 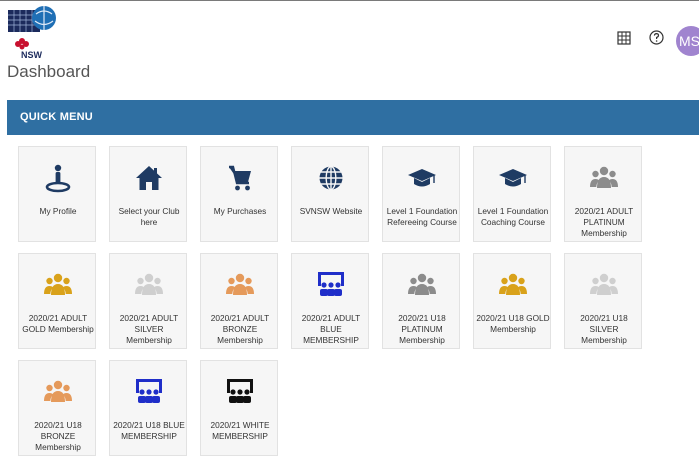 I want to click on quick-menu-tile: My Purchases, so click(x=239, y=194).